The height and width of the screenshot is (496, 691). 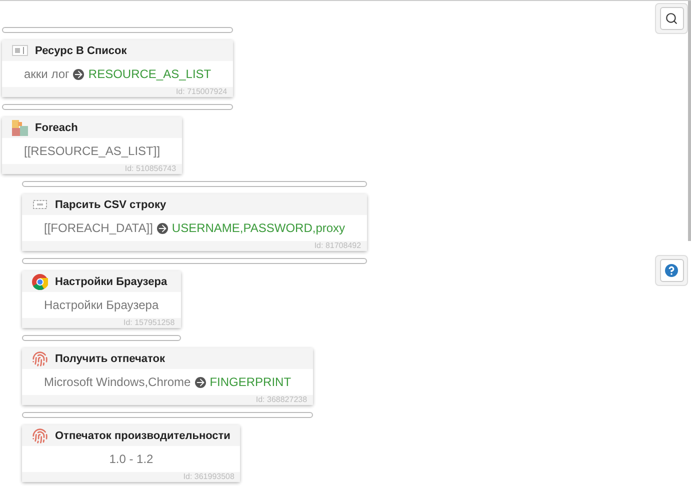 What do you see at coordinates (195, 246) in the screenshot?
I see `block-id: Id: 81708492` at bounding box center [195, 246].